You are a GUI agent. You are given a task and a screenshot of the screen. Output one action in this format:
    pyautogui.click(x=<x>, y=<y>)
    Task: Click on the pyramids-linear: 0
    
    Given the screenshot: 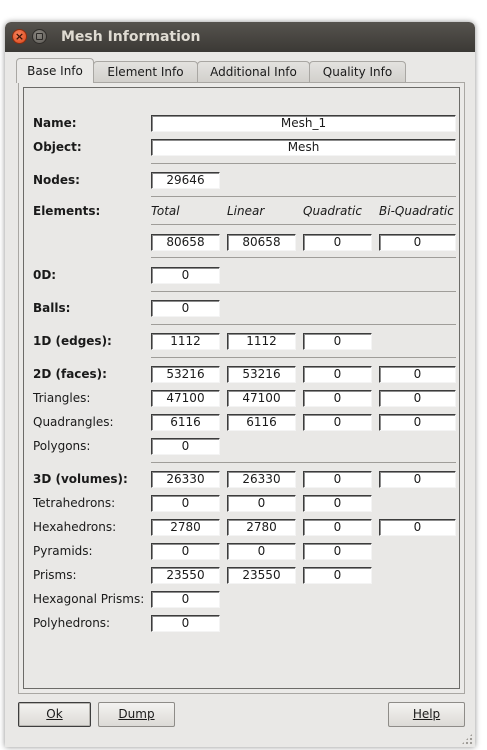 What is the action you would take?
    pyautogui.click(x=261, y=551)
    